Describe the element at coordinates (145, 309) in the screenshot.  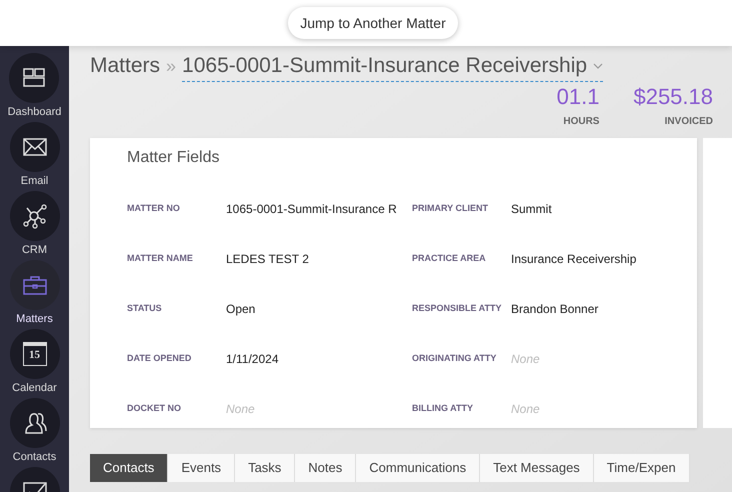
I see `field-label: STATUS` at that location.